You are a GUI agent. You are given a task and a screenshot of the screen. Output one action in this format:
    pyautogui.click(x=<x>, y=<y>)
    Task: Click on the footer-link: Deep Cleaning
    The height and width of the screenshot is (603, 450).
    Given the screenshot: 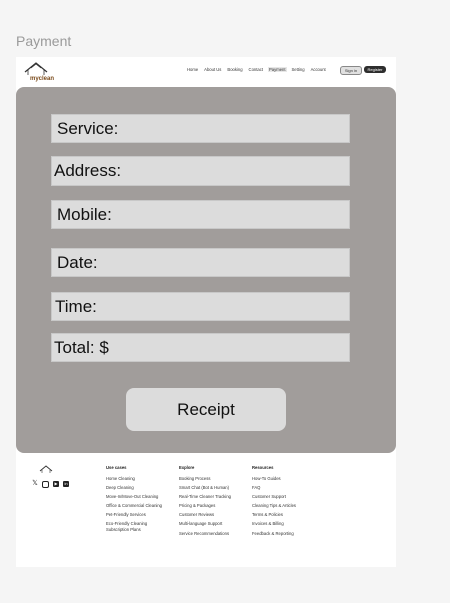 What is the action you would take?
    pyautogui.click(x=134, y=488)
    